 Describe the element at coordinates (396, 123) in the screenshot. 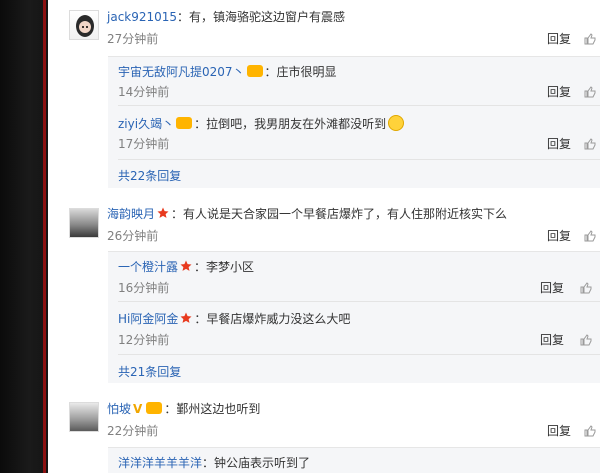

I see `smirk-emoji-icon` at that location.